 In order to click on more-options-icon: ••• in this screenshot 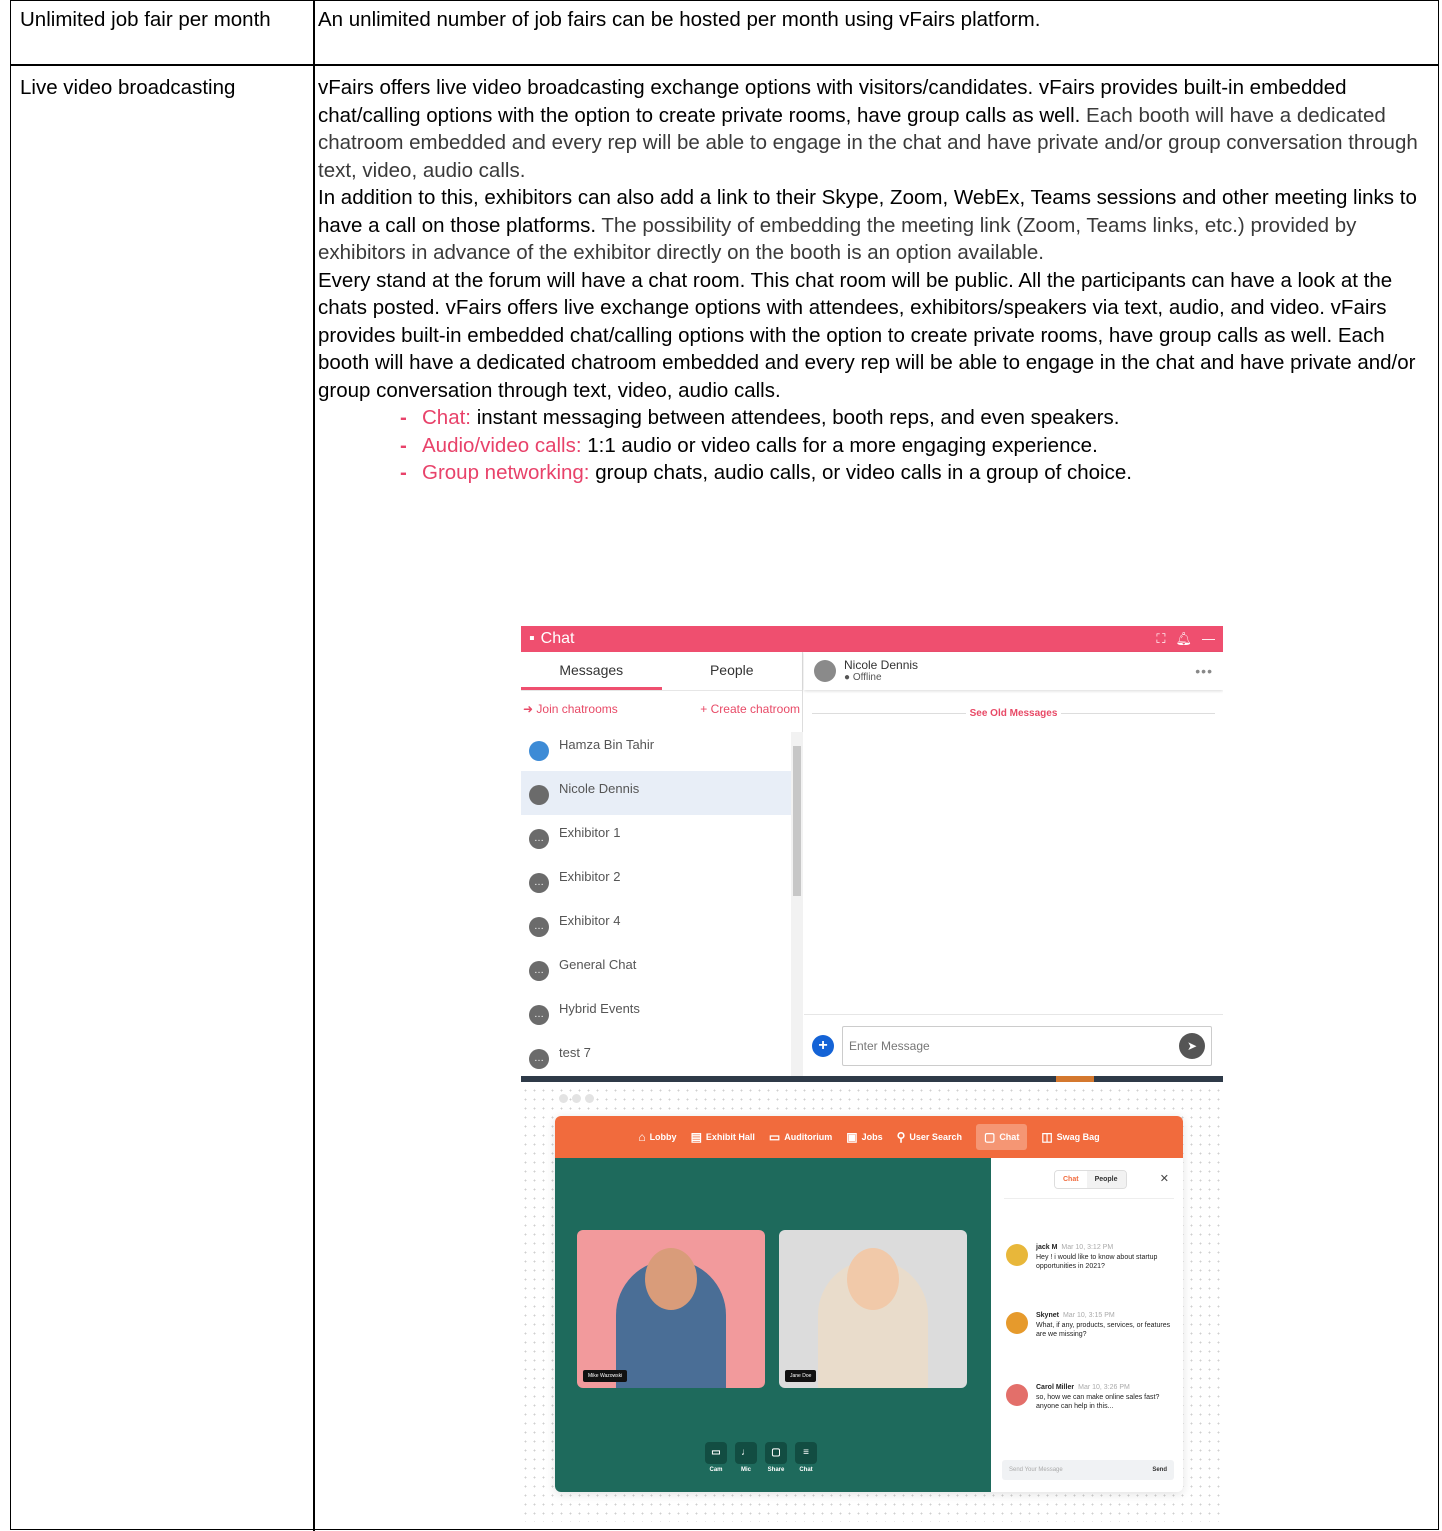, I will do `click(1204, 671)`.